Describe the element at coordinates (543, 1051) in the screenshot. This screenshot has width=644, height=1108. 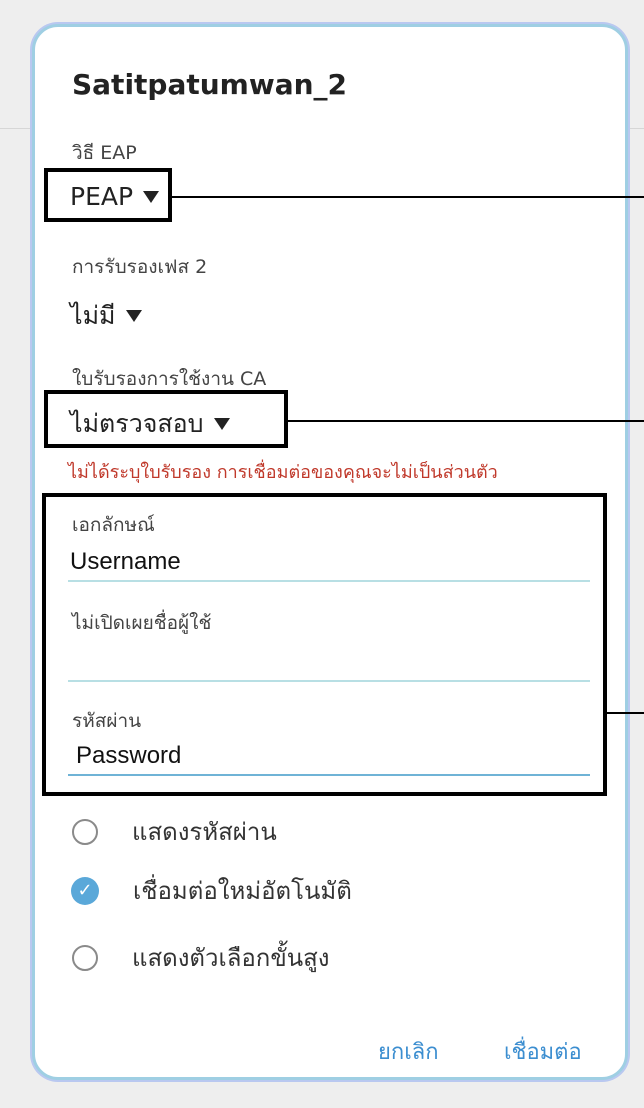
I see `connect-button: เชื่อมต่อ` at that location.